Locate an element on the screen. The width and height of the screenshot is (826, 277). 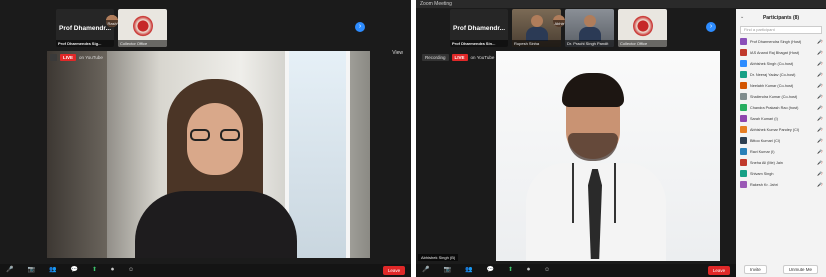
participants-title: Participants (8) is located at coordinates (781, 18).